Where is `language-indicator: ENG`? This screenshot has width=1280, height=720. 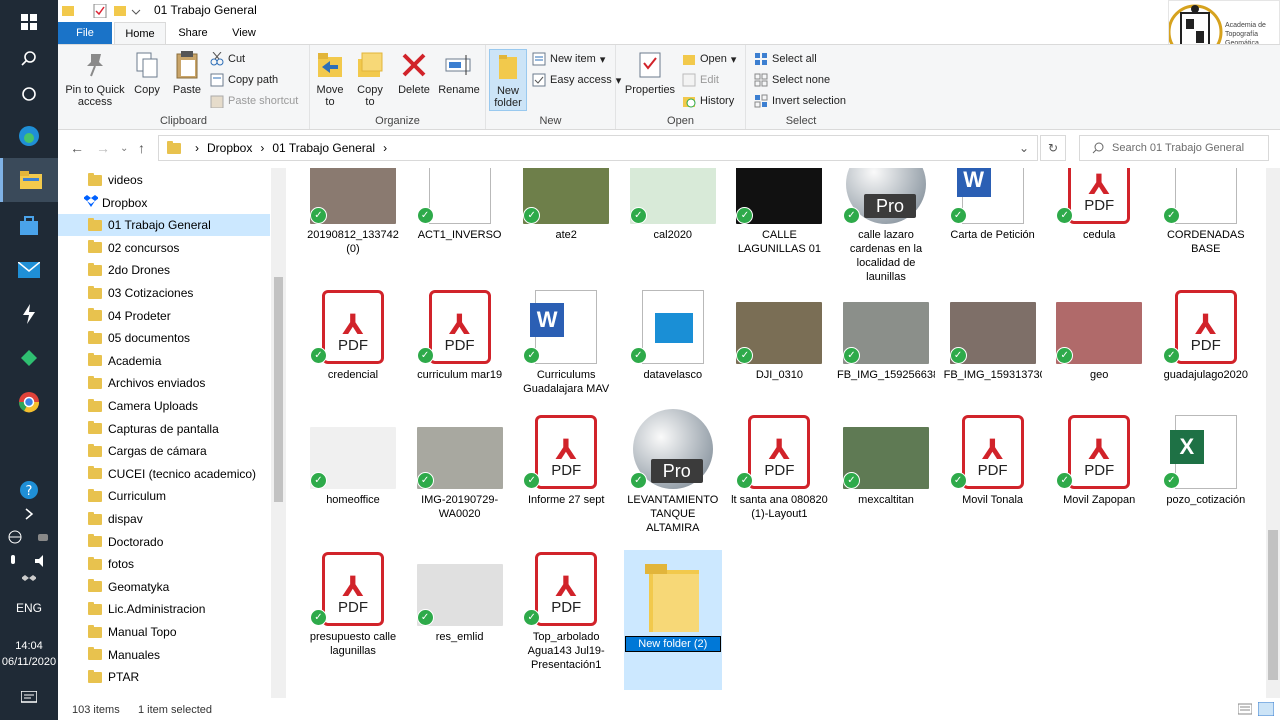 language-indicator: ENG is located at coordinates (29, 608).